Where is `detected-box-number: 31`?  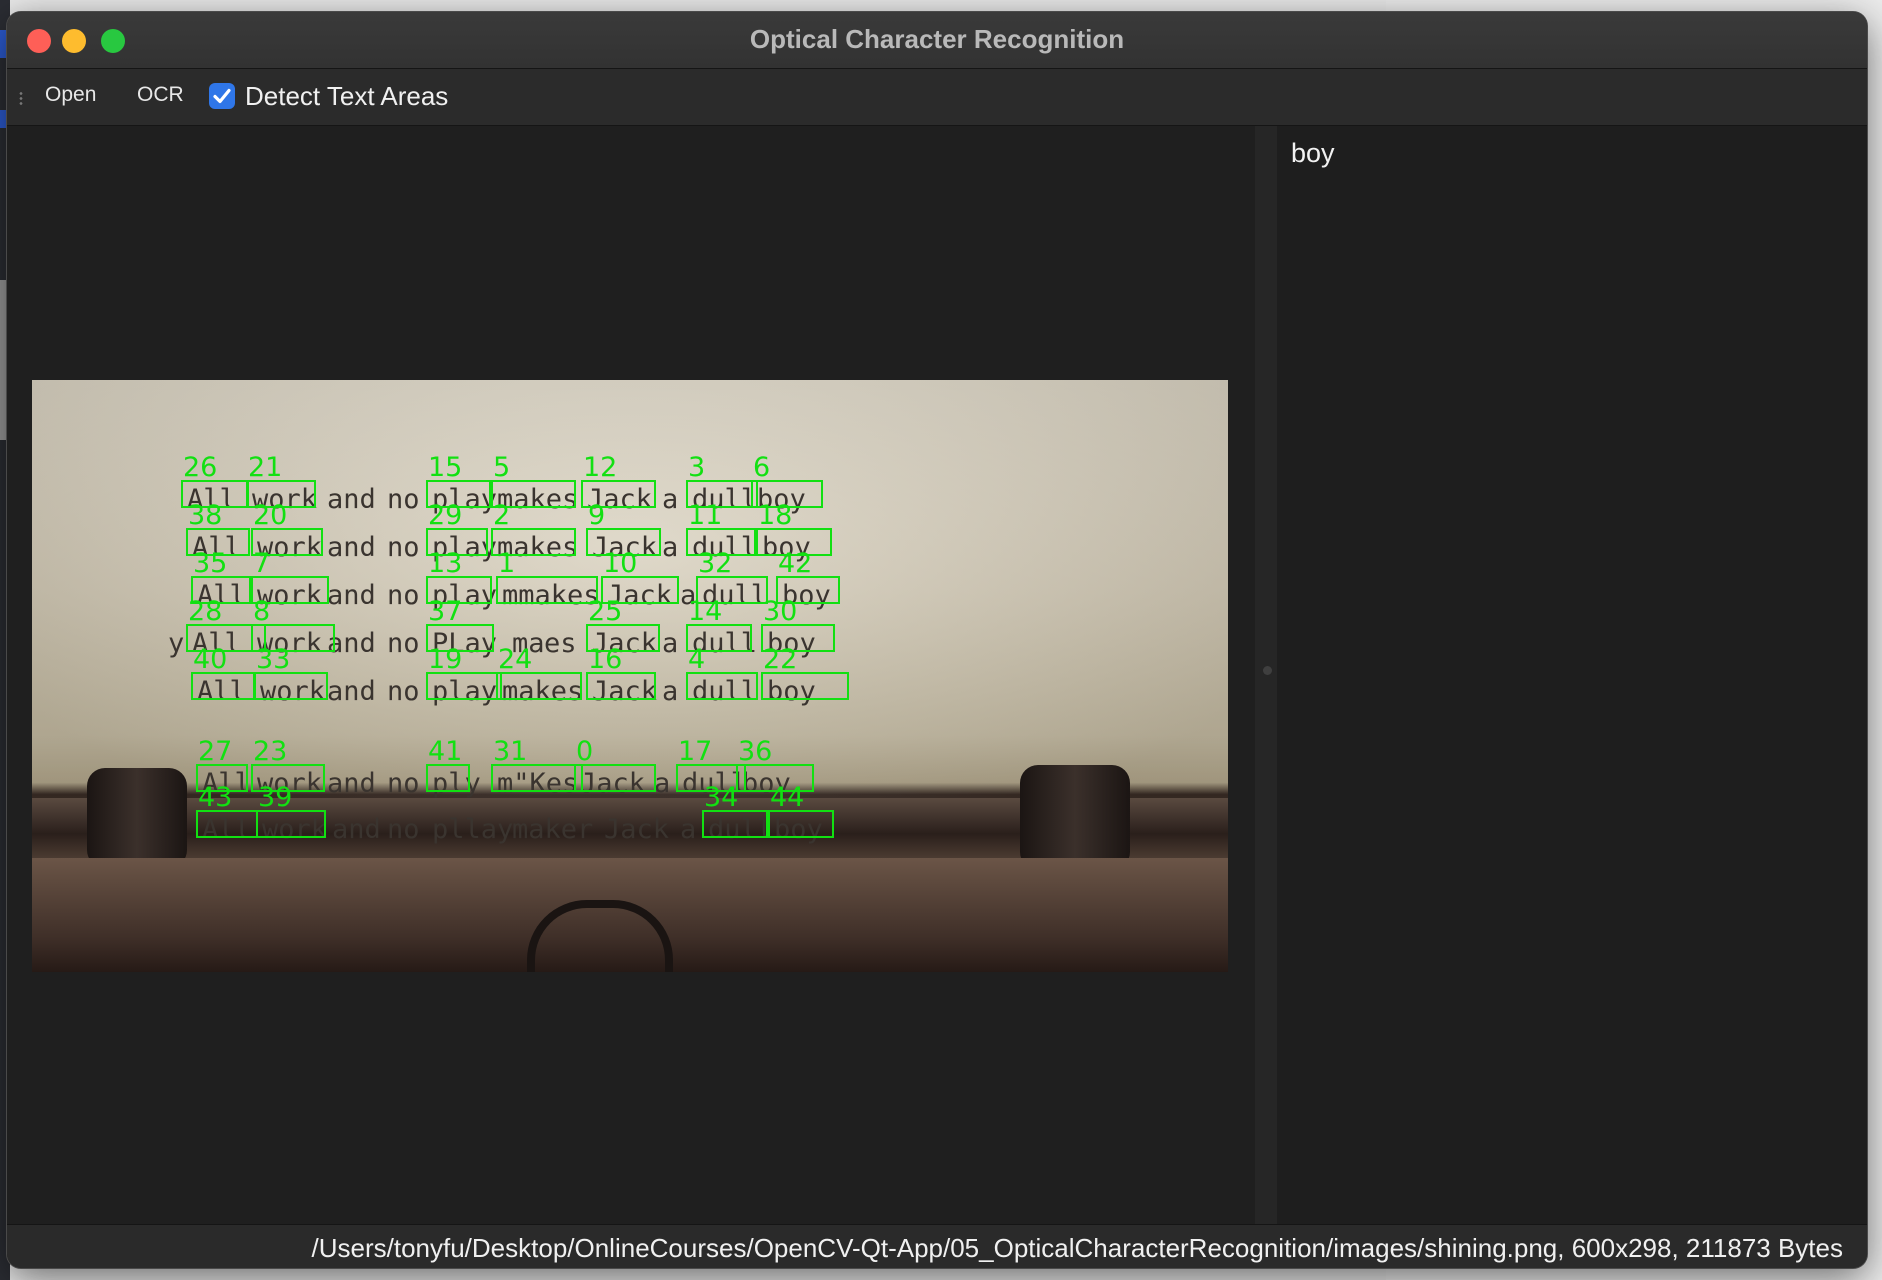
detected-box-number: 31 is located at coordinates (510, 751).